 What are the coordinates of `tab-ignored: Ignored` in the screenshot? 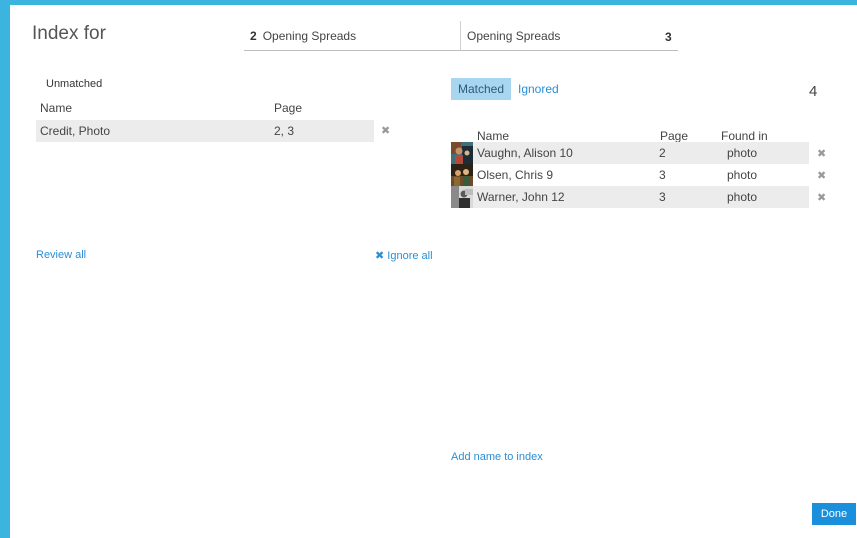 It's located at (538, 89).